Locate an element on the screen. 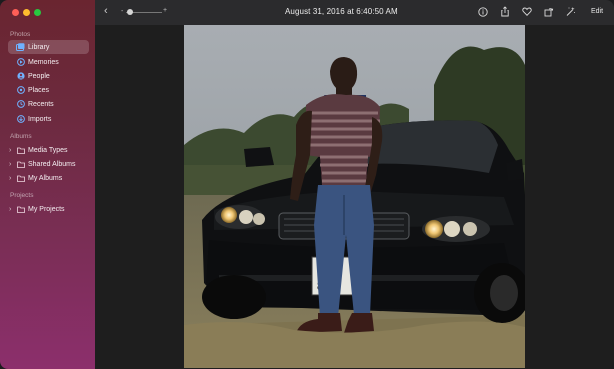 Image resolution: width=614 pixels, height=369 pixels. toolbar: ‹ - + August 31, 2016 at 6:40:50 AM Edit is located at coordinates (354, 12).